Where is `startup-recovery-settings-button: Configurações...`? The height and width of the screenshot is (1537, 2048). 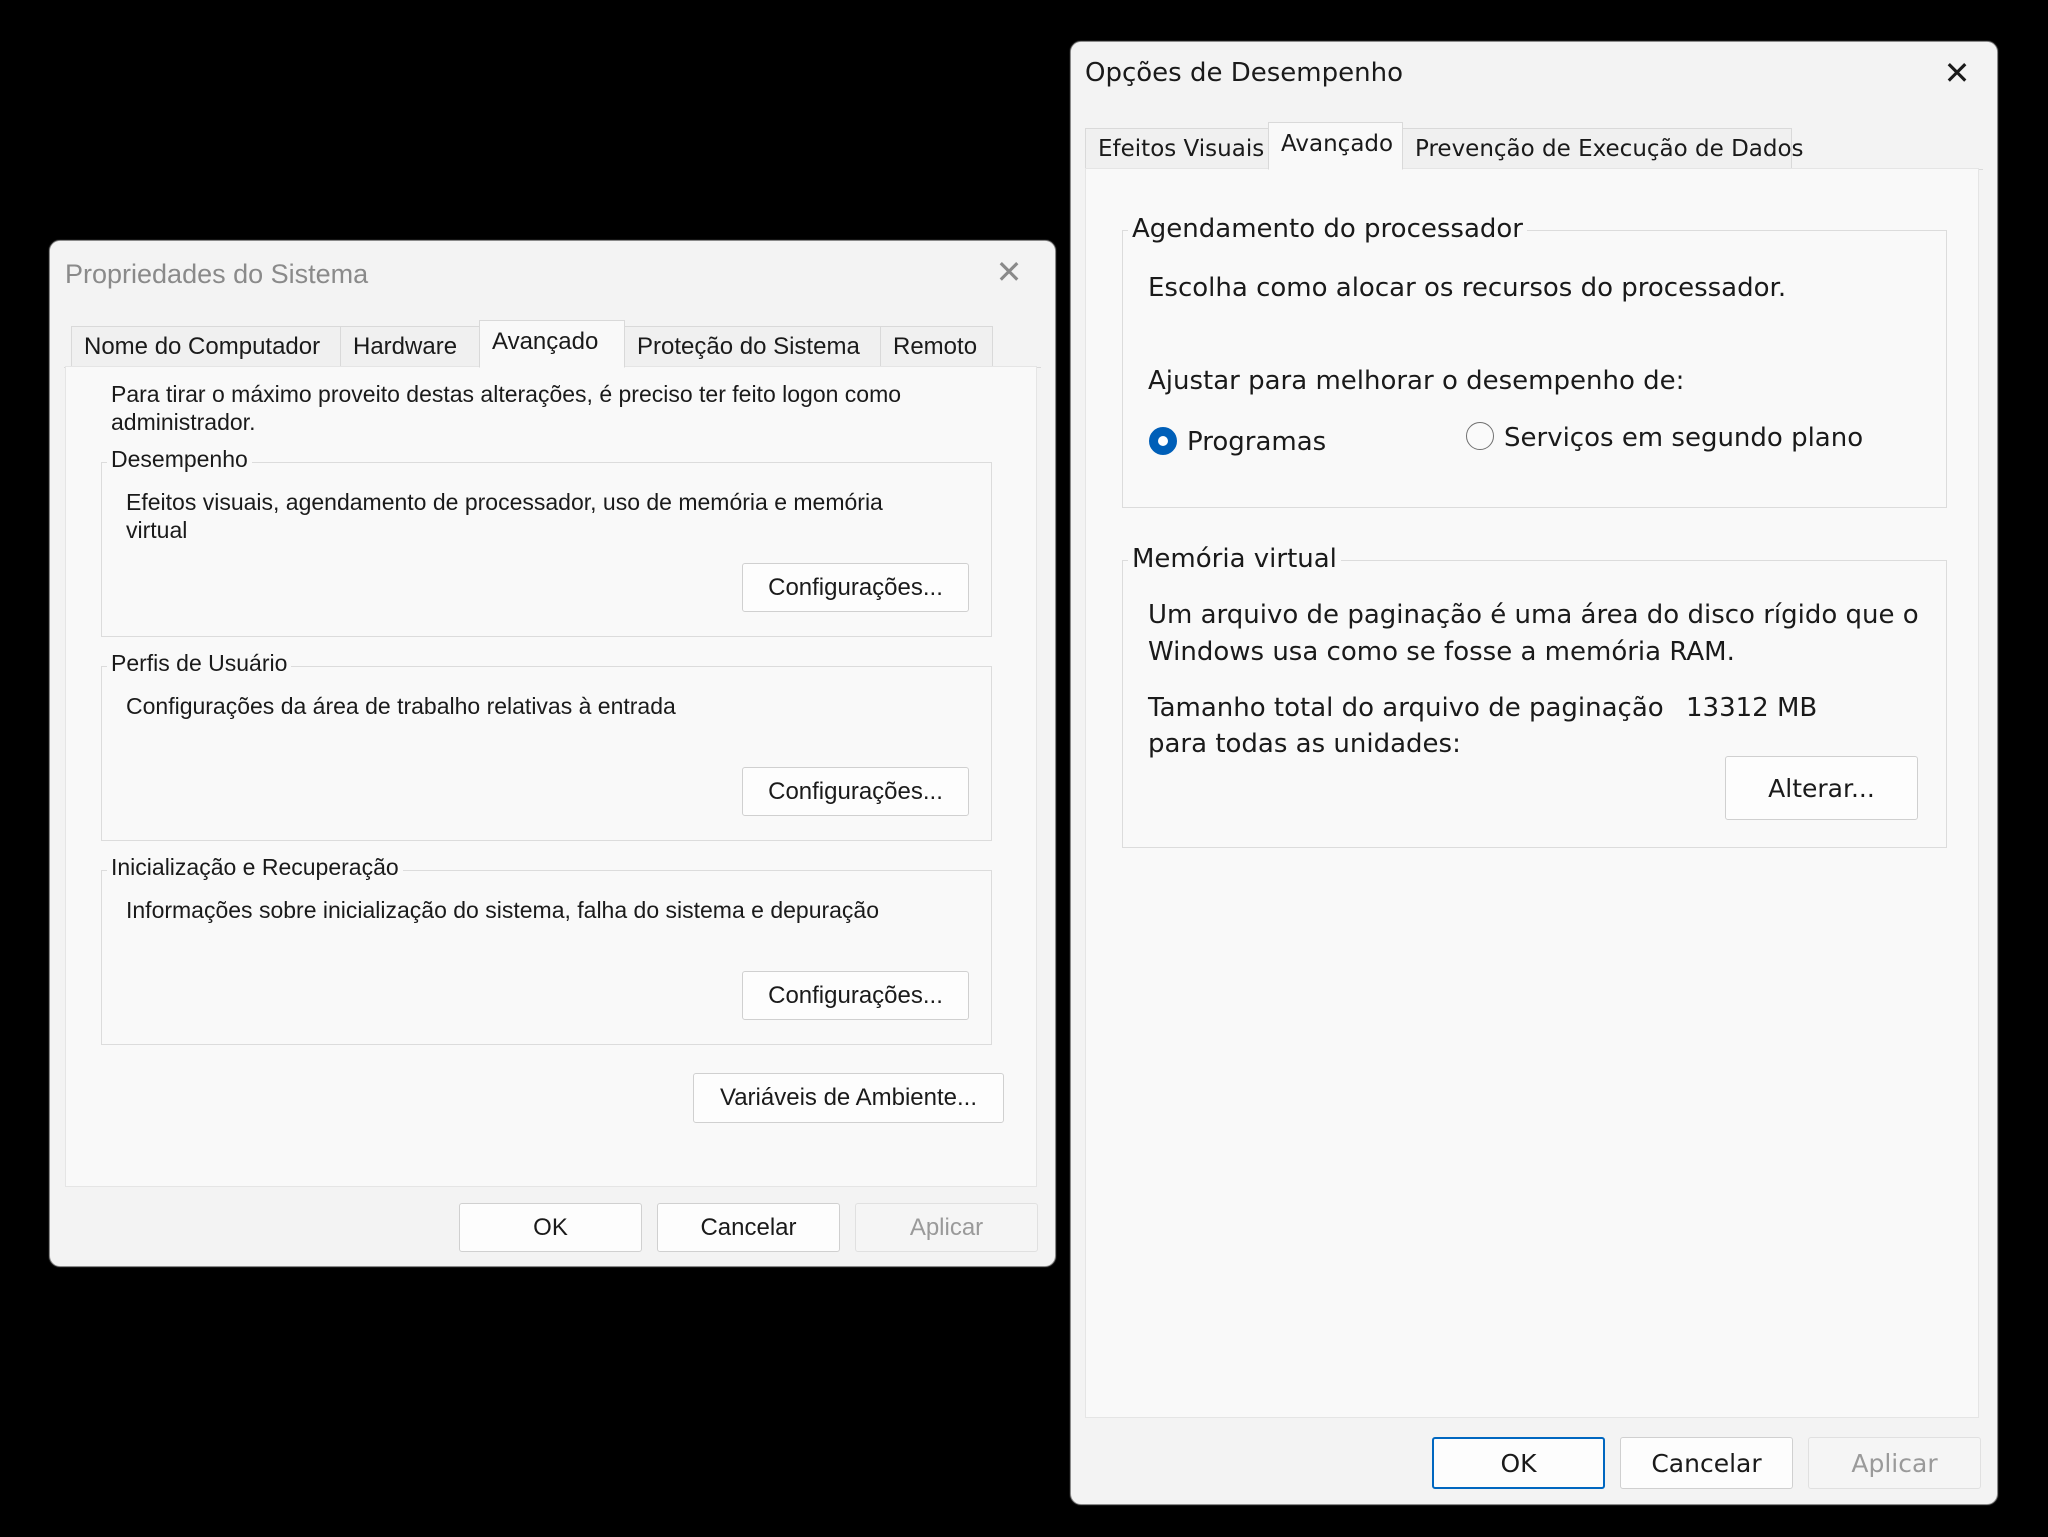 startup-recovery-settings-button: Configurações... is located at coordinates (855, 995).